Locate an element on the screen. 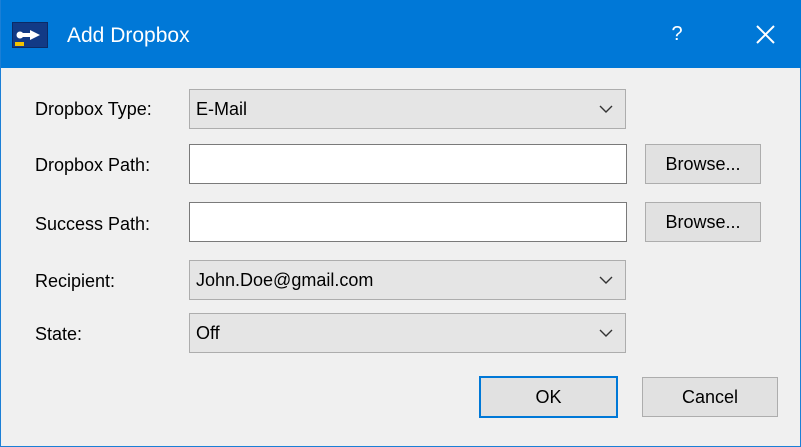  cancel-button-label: Cancel is located at coordinates (710, 397).